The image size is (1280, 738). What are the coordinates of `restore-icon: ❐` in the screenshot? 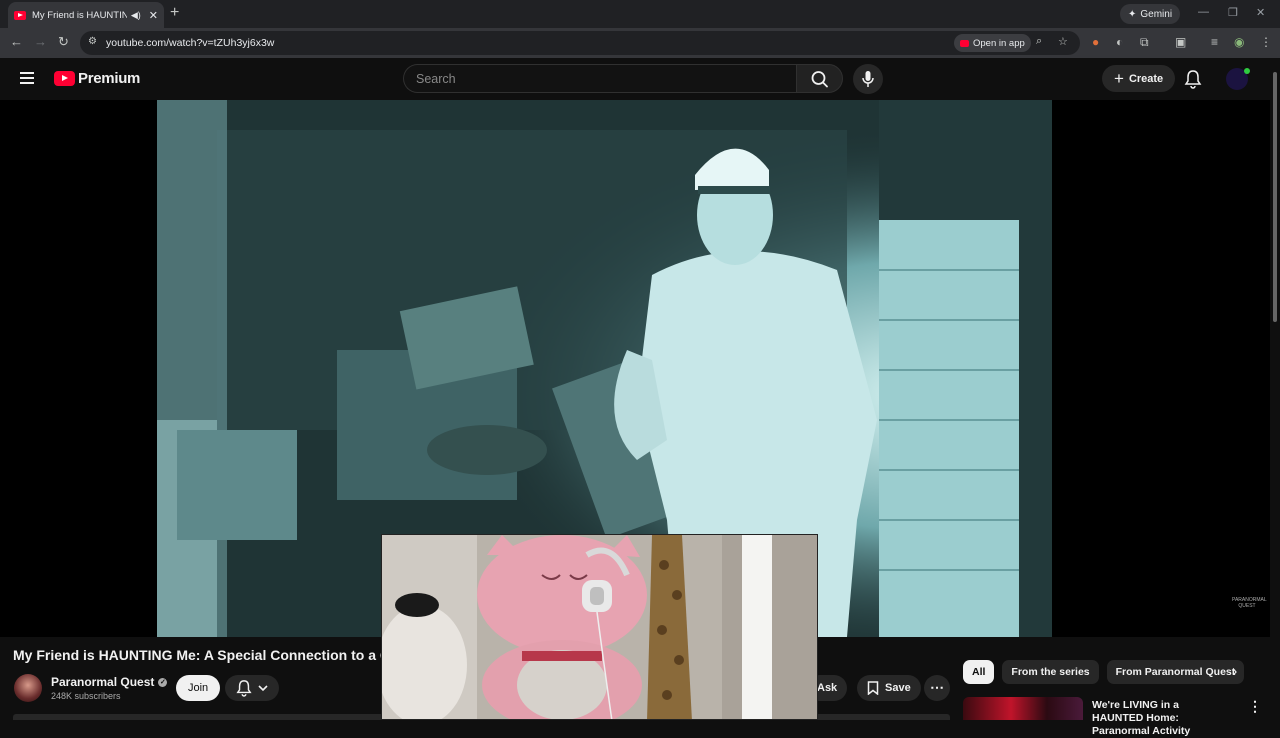 It's located at (1233, 12).